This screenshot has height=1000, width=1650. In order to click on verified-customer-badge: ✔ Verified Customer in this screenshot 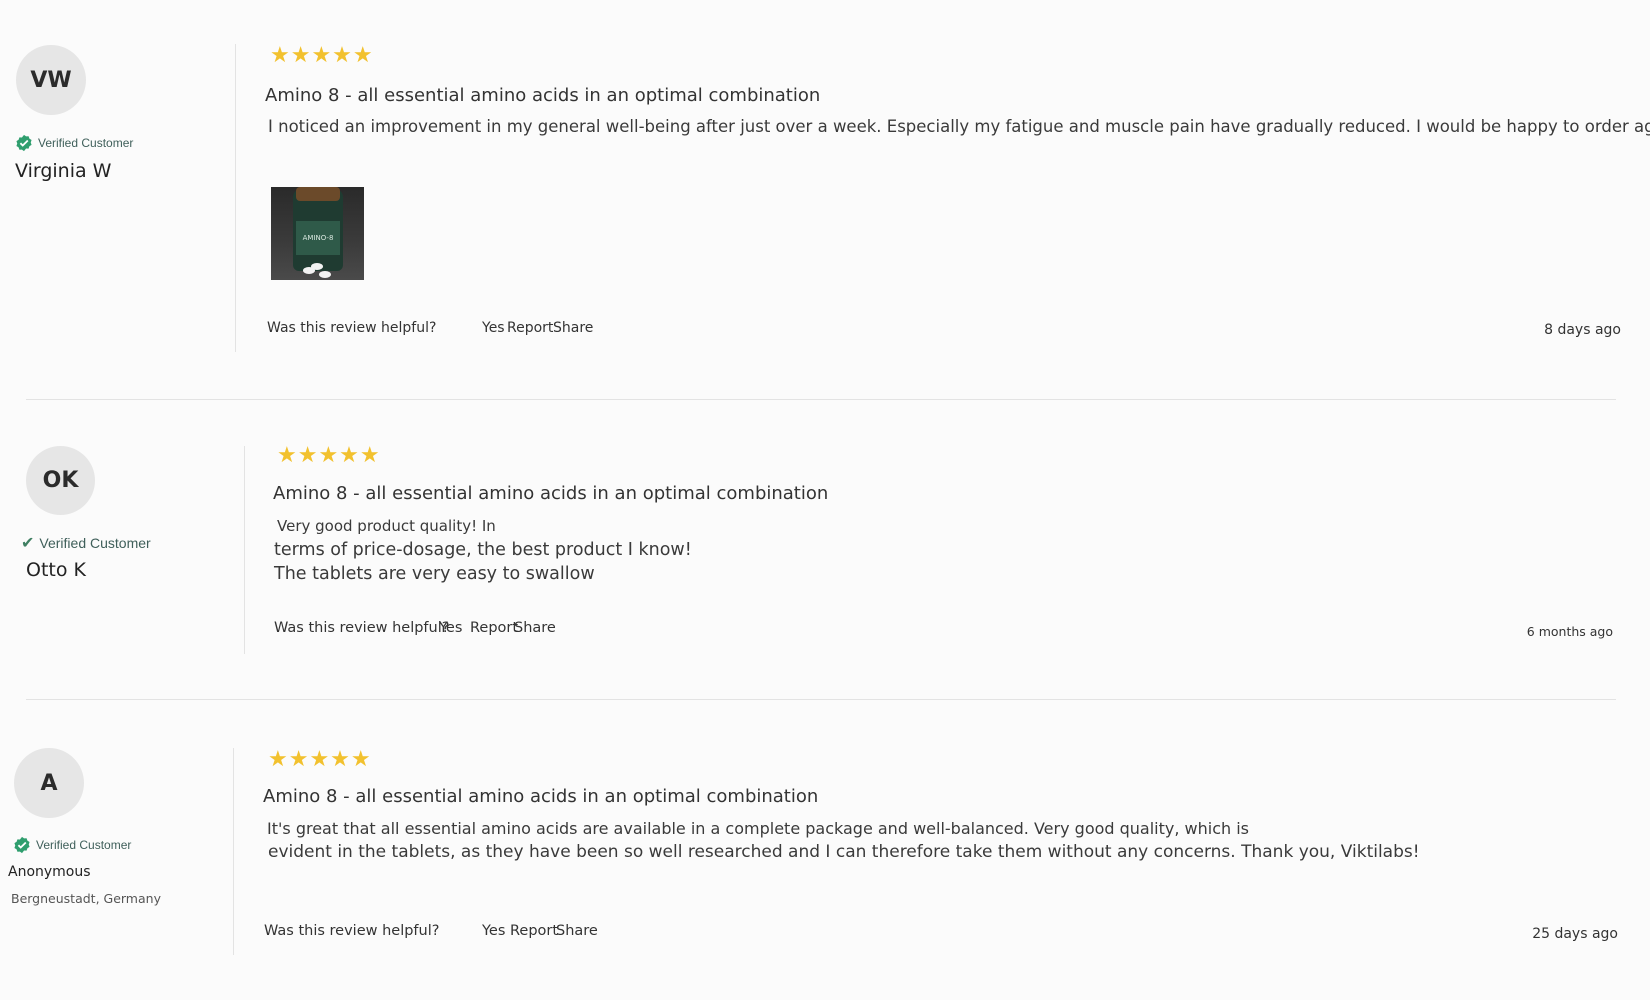, I will do `click(86, 543)`.